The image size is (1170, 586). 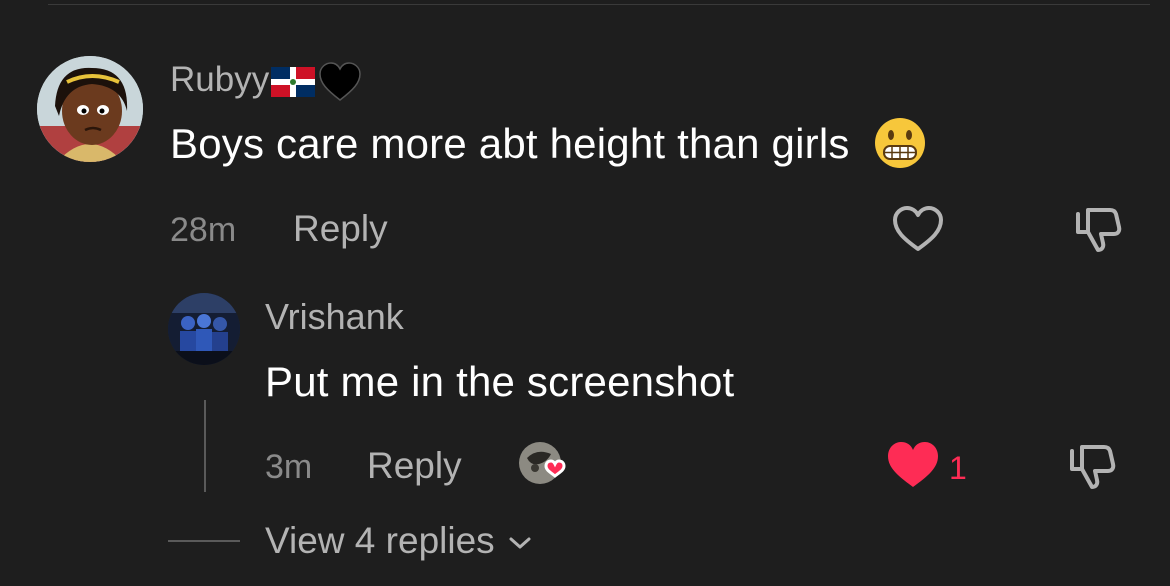 I want to click on reply-timestamp: 3m, so click(x=289, y=467).